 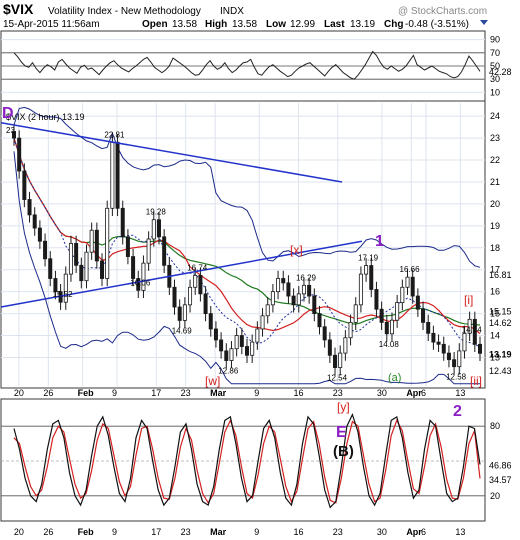 I want to click on last-value: 13.19, so click(x=362, y=24).